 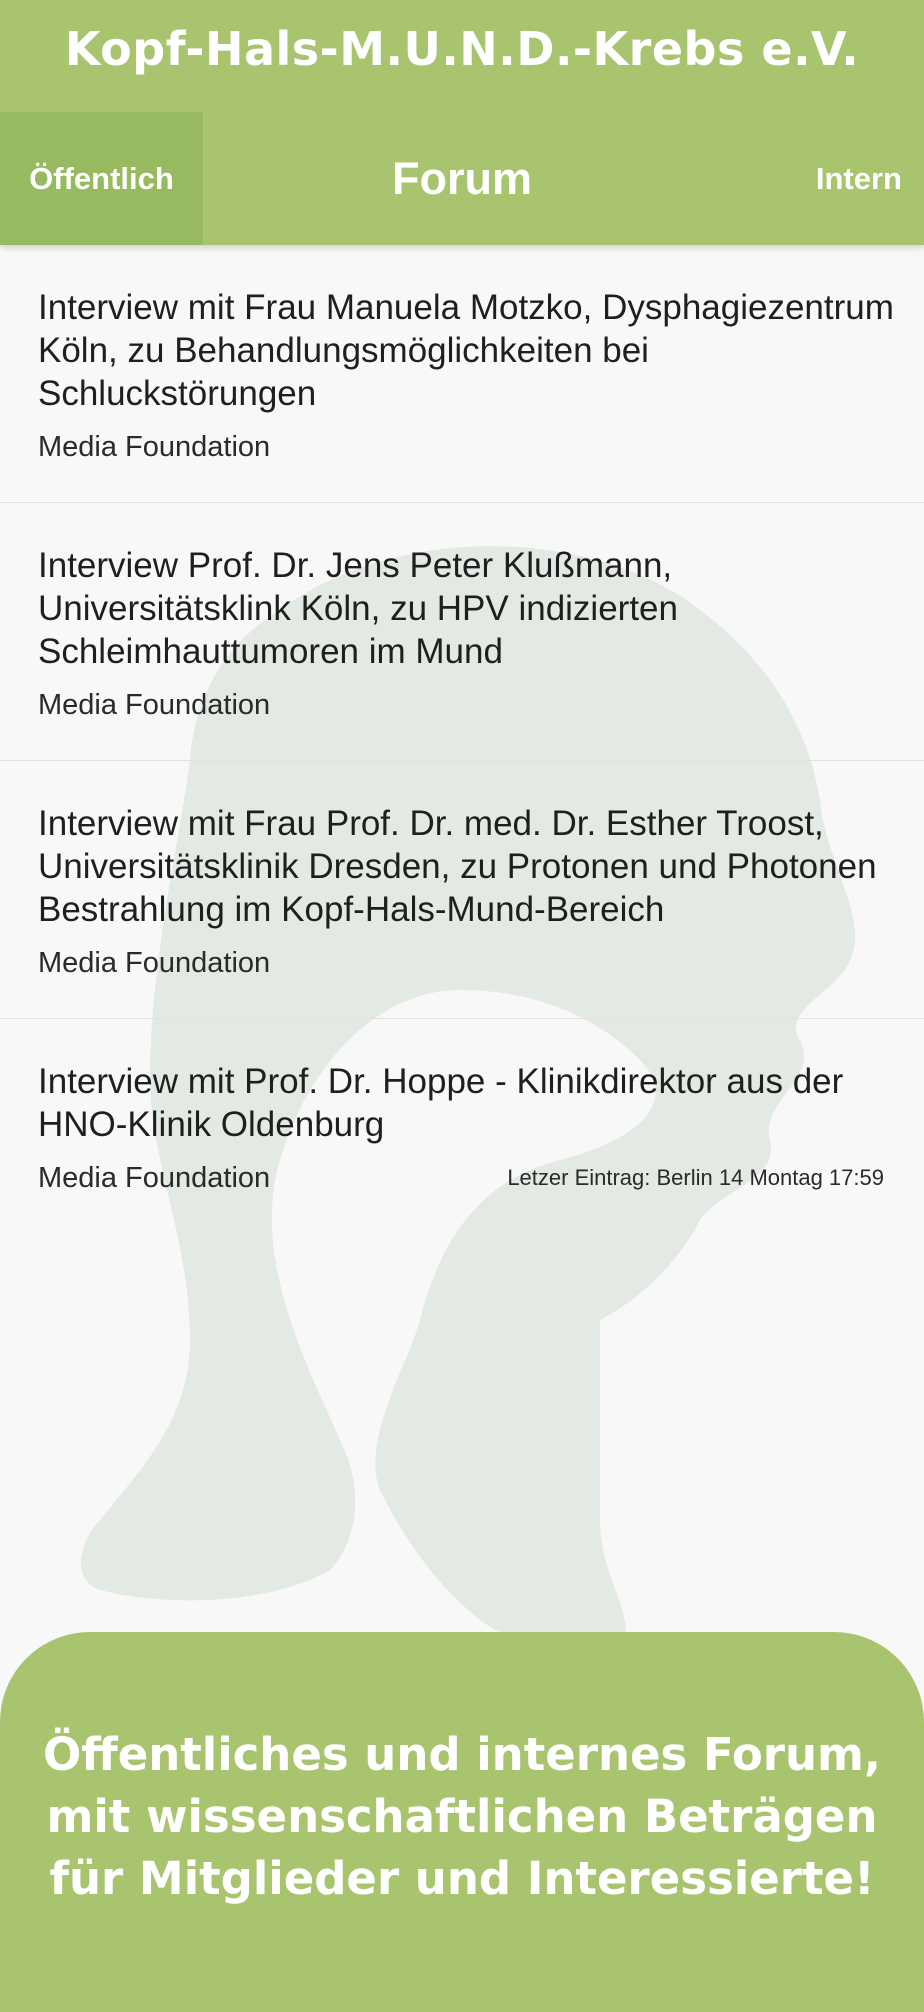 What do you see at coordinates (101, 178) in the screenshot?
I see `tab-public: Öffentlich` at bounding box center [101, 178].